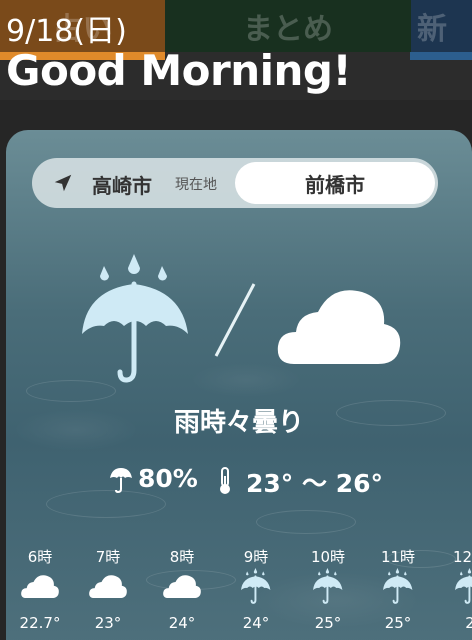 The image size is (472, 640). I want to click on hourly-temp: 22.7°, so click(40, 623).